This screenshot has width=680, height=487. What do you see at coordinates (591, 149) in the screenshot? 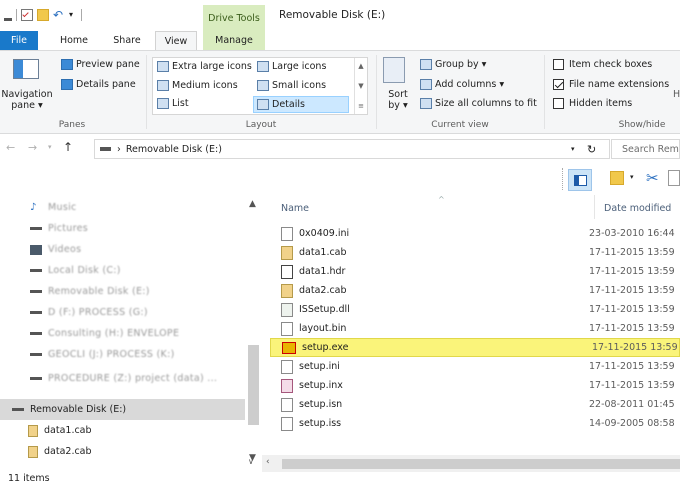
I see `refresh-icon: ↻` at bounding box center [591, 149].